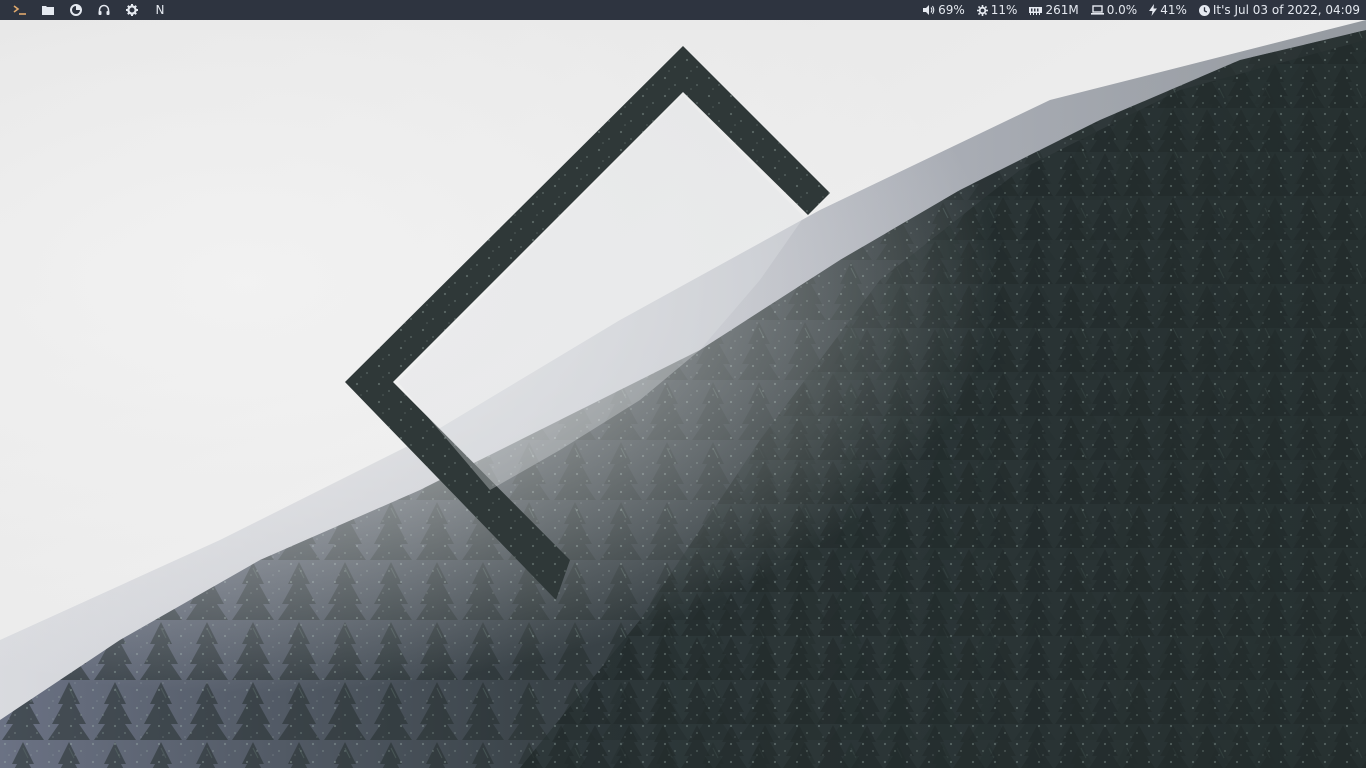 This screenshot has width=1366, height=768. I want to click on cpu-value: 11%, so click(1004, 10).